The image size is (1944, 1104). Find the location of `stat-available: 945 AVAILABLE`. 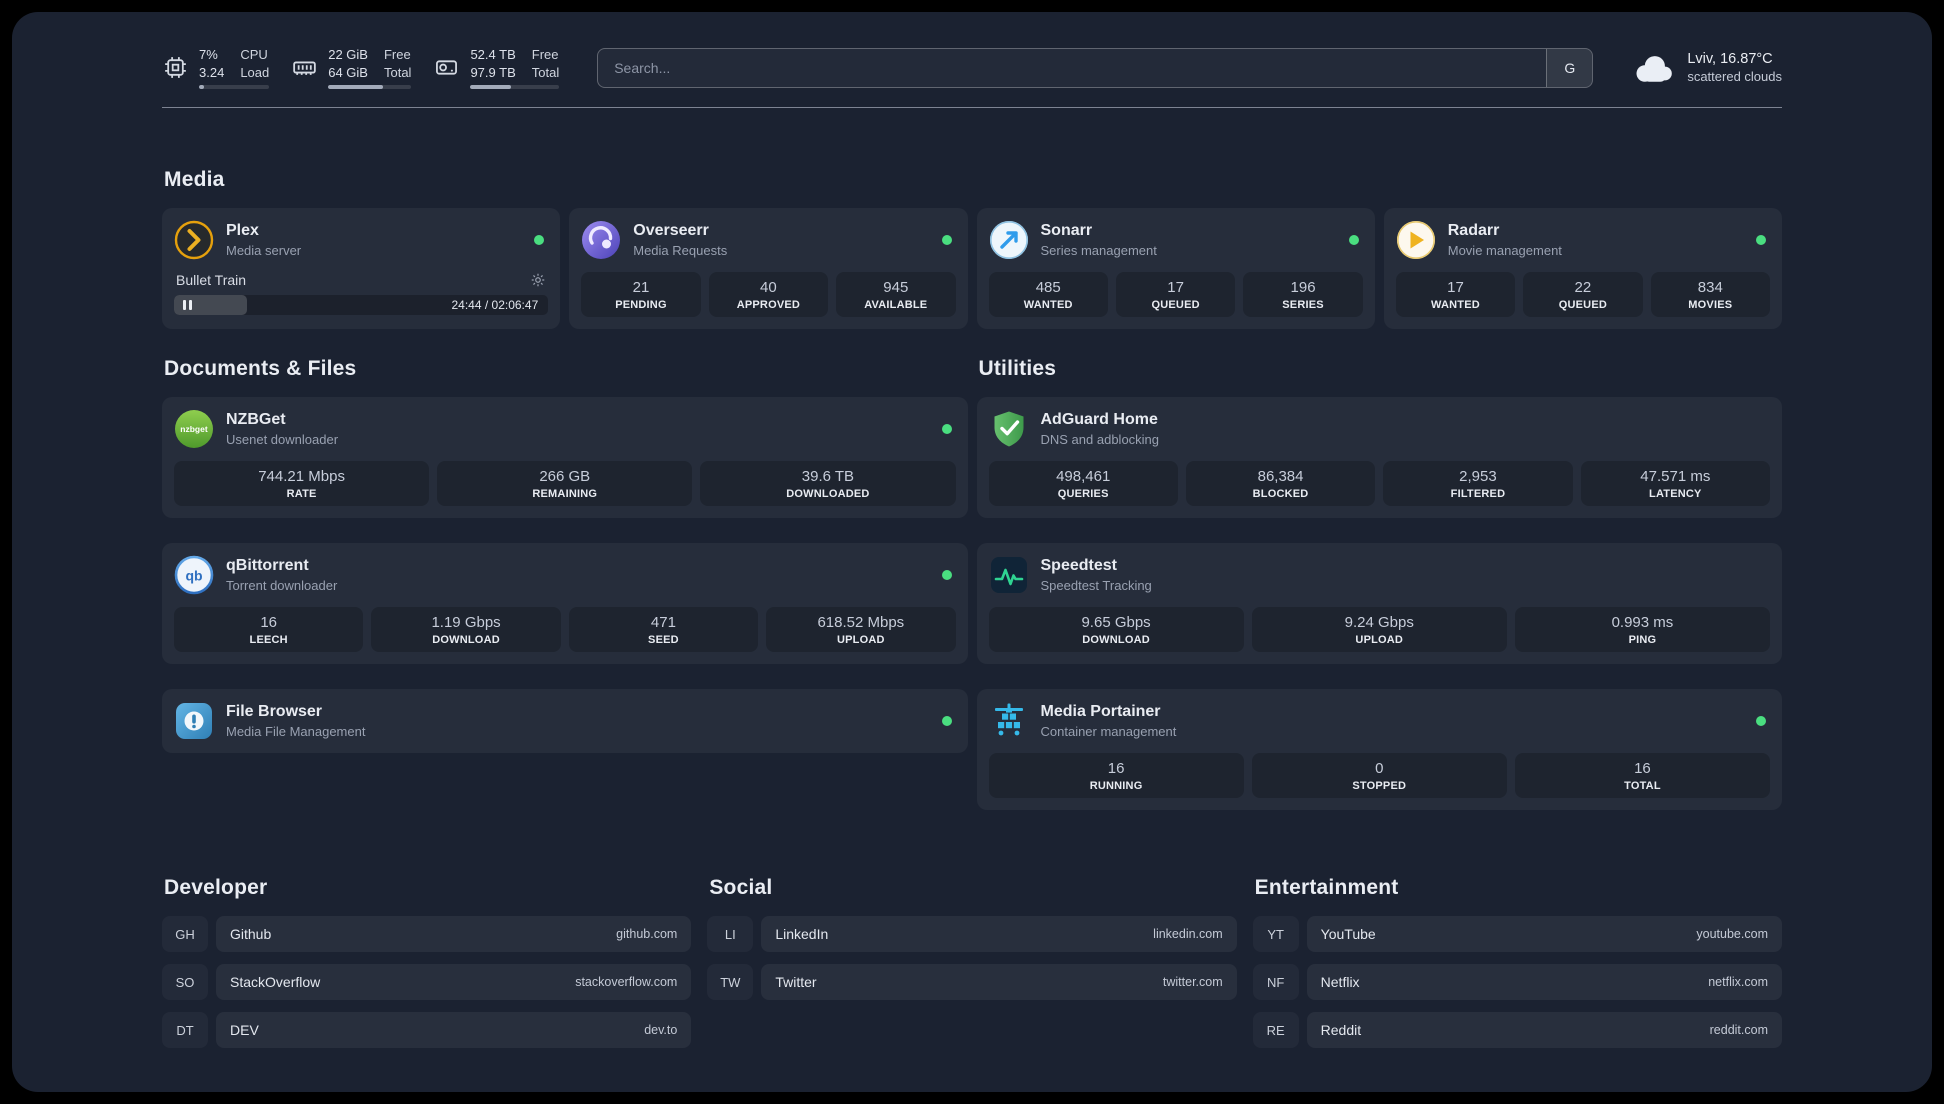

stat-available: 945 AVAILABLE is located at coordinates (896, 295).